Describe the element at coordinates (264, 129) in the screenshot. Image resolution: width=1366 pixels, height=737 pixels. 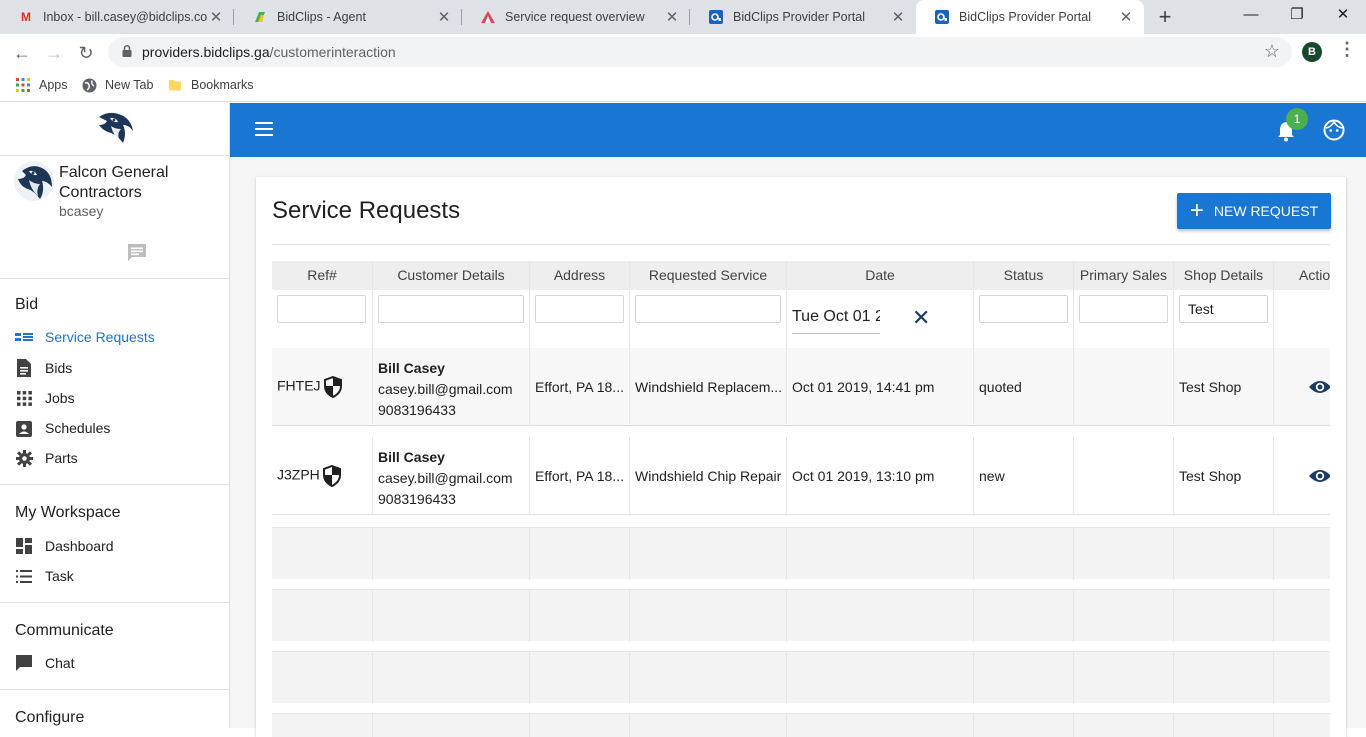
I see `menu-icon` at that location.